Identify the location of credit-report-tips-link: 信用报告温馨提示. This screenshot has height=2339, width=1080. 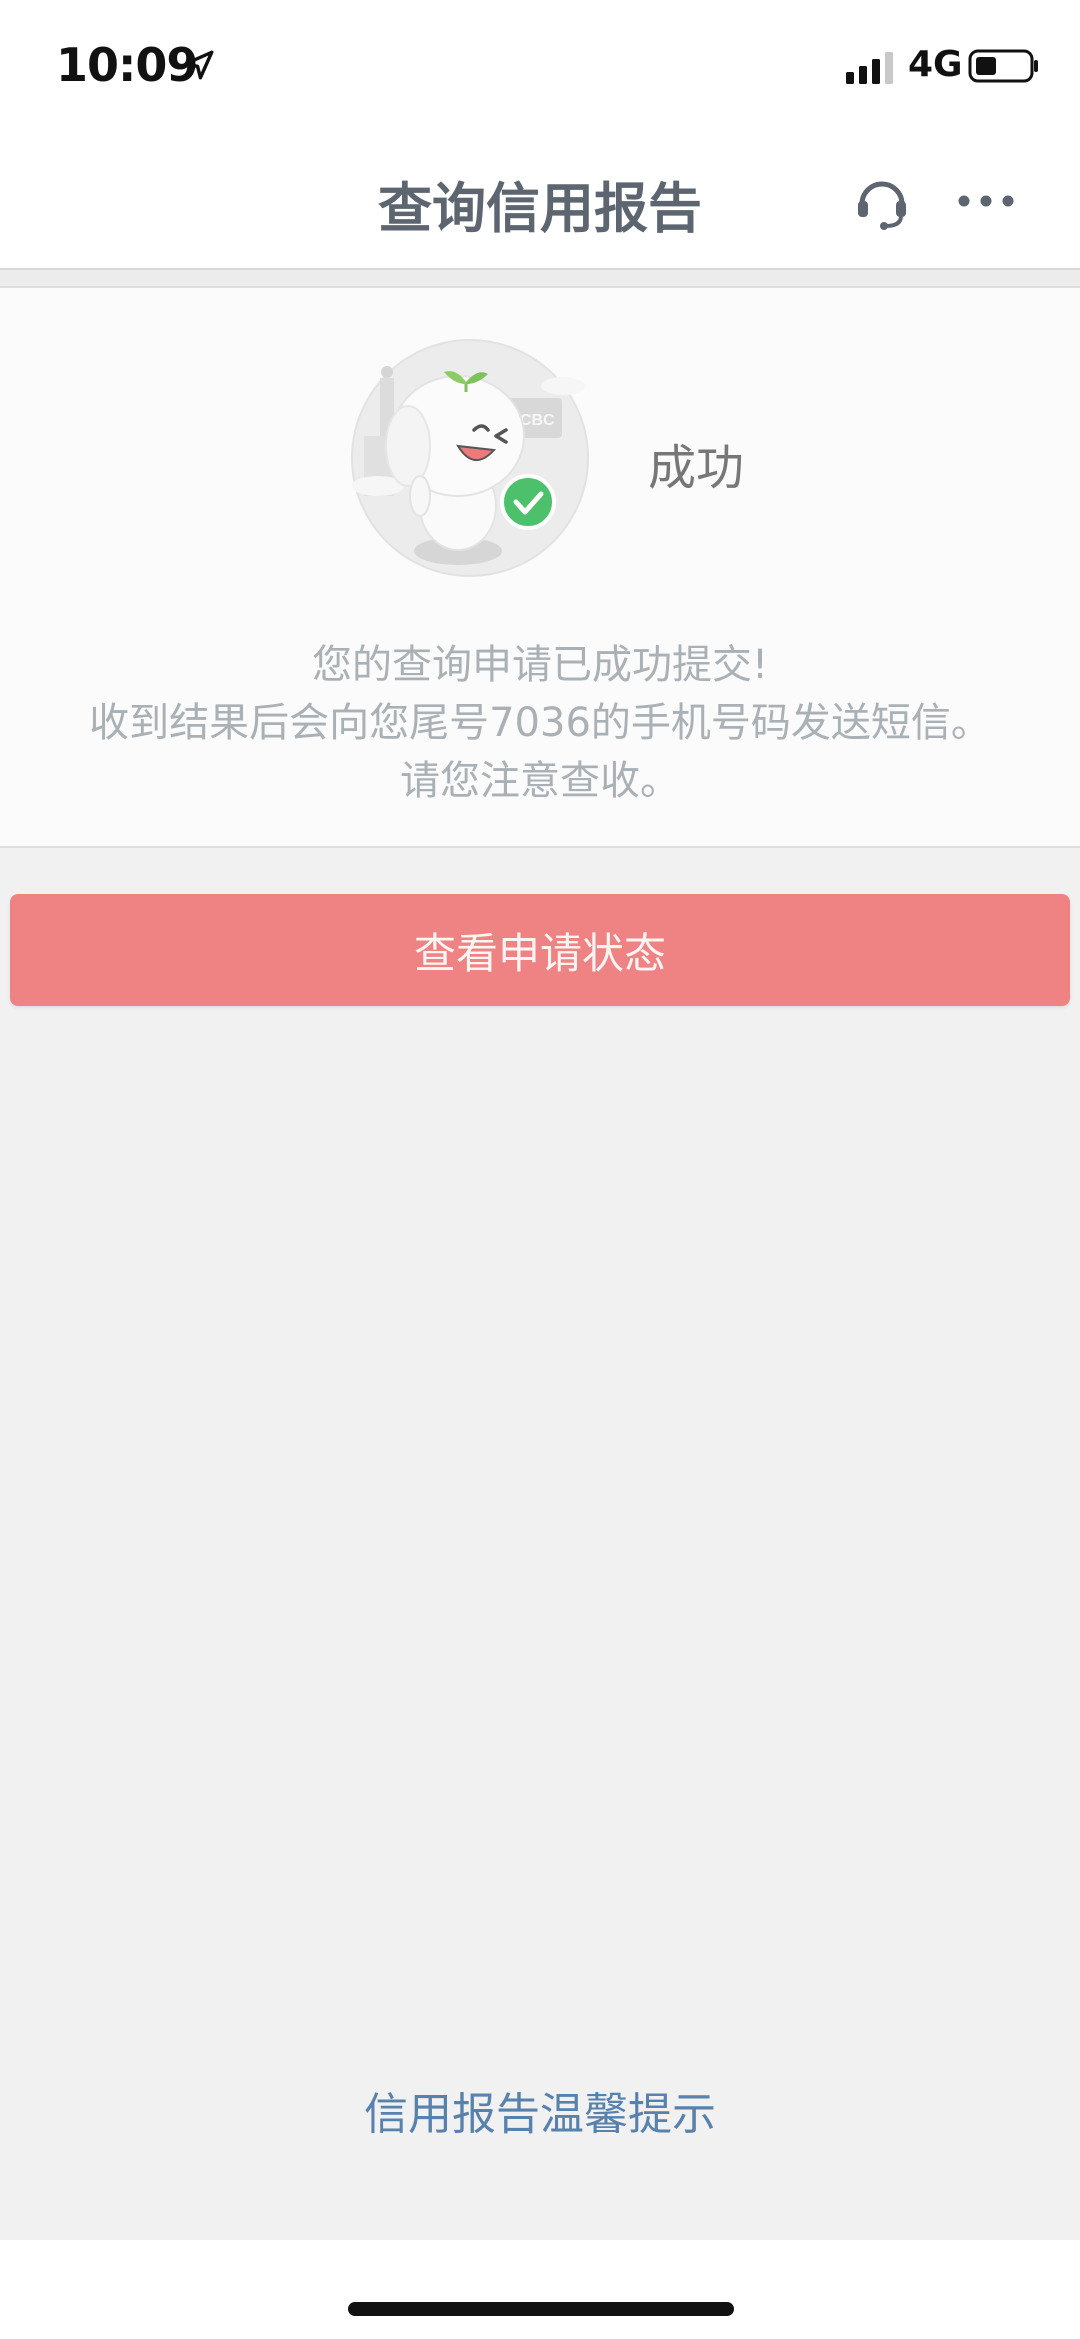
(540, 2110).